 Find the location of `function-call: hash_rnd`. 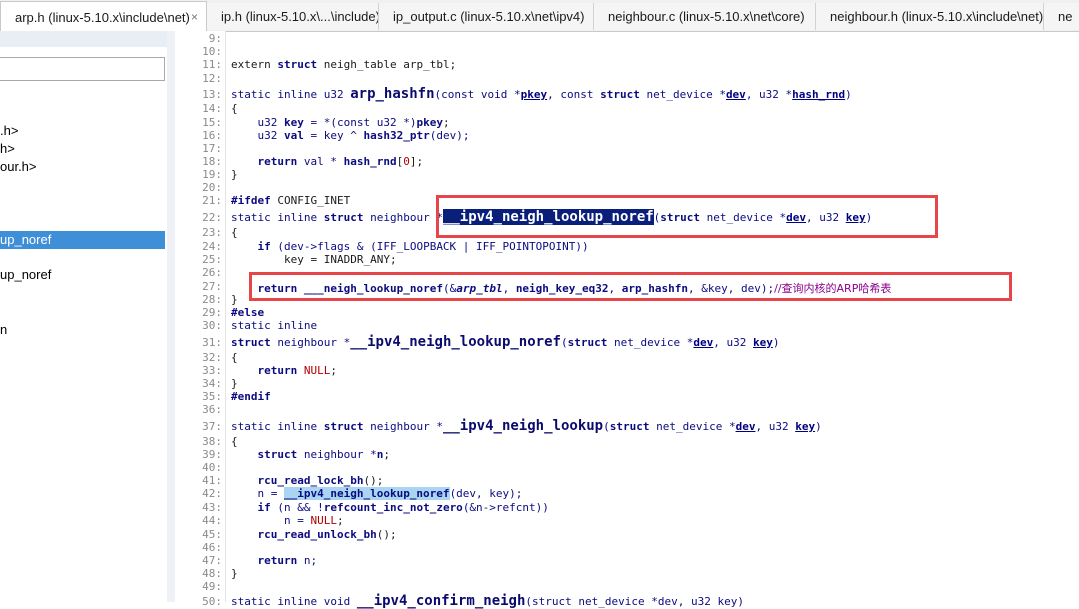

function-call: hash_rnd is located at coordinates (370, 161).